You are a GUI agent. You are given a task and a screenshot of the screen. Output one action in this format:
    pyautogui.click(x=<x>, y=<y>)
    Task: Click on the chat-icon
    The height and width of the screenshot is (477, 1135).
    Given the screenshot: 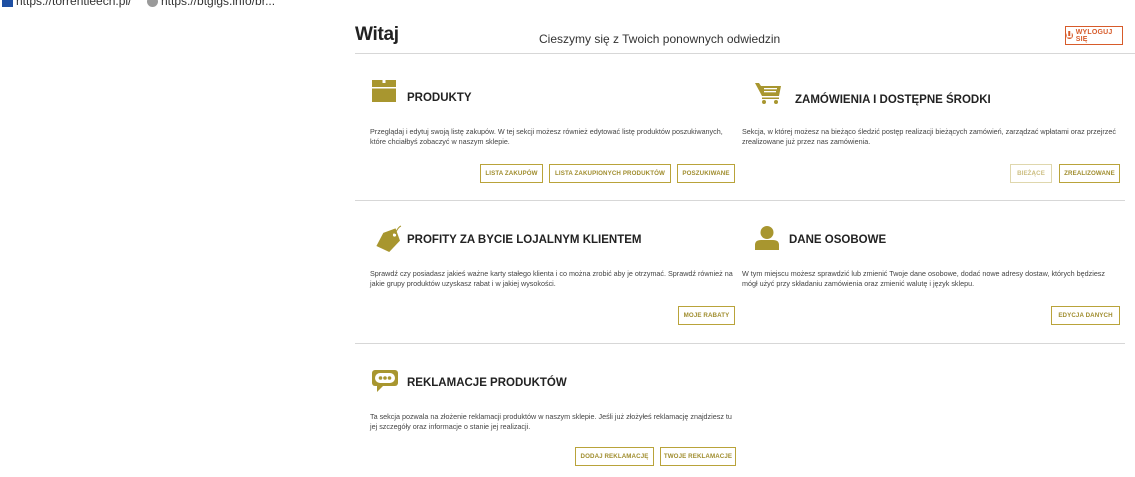 What is the action you would take?
    pyautogui.click(x=385, y=381)
    